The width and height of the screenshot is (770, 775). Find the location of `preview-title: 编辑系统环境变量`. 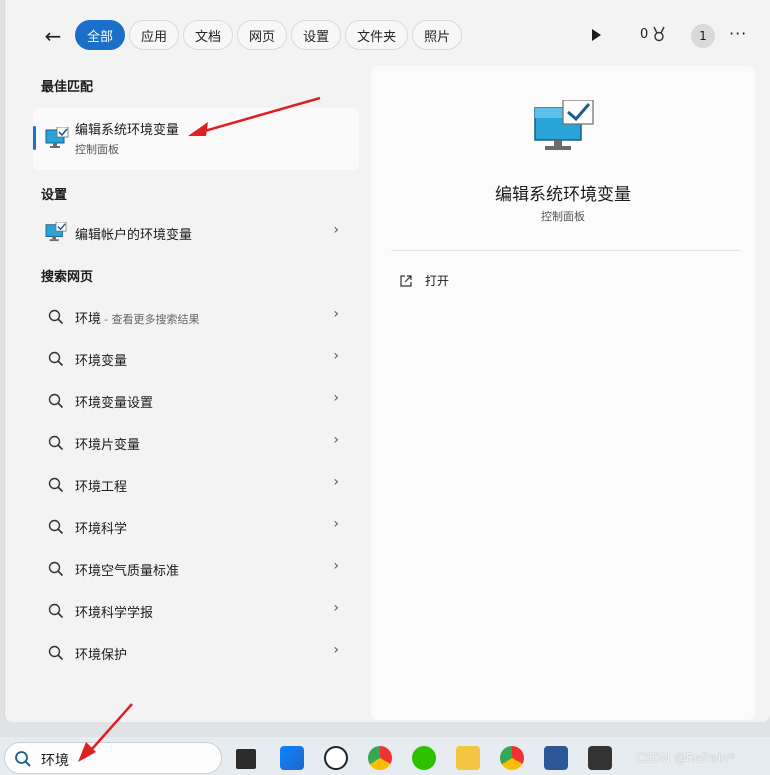

preview-title: 编辑系统环境变量 is located at coordinates (563, 195).